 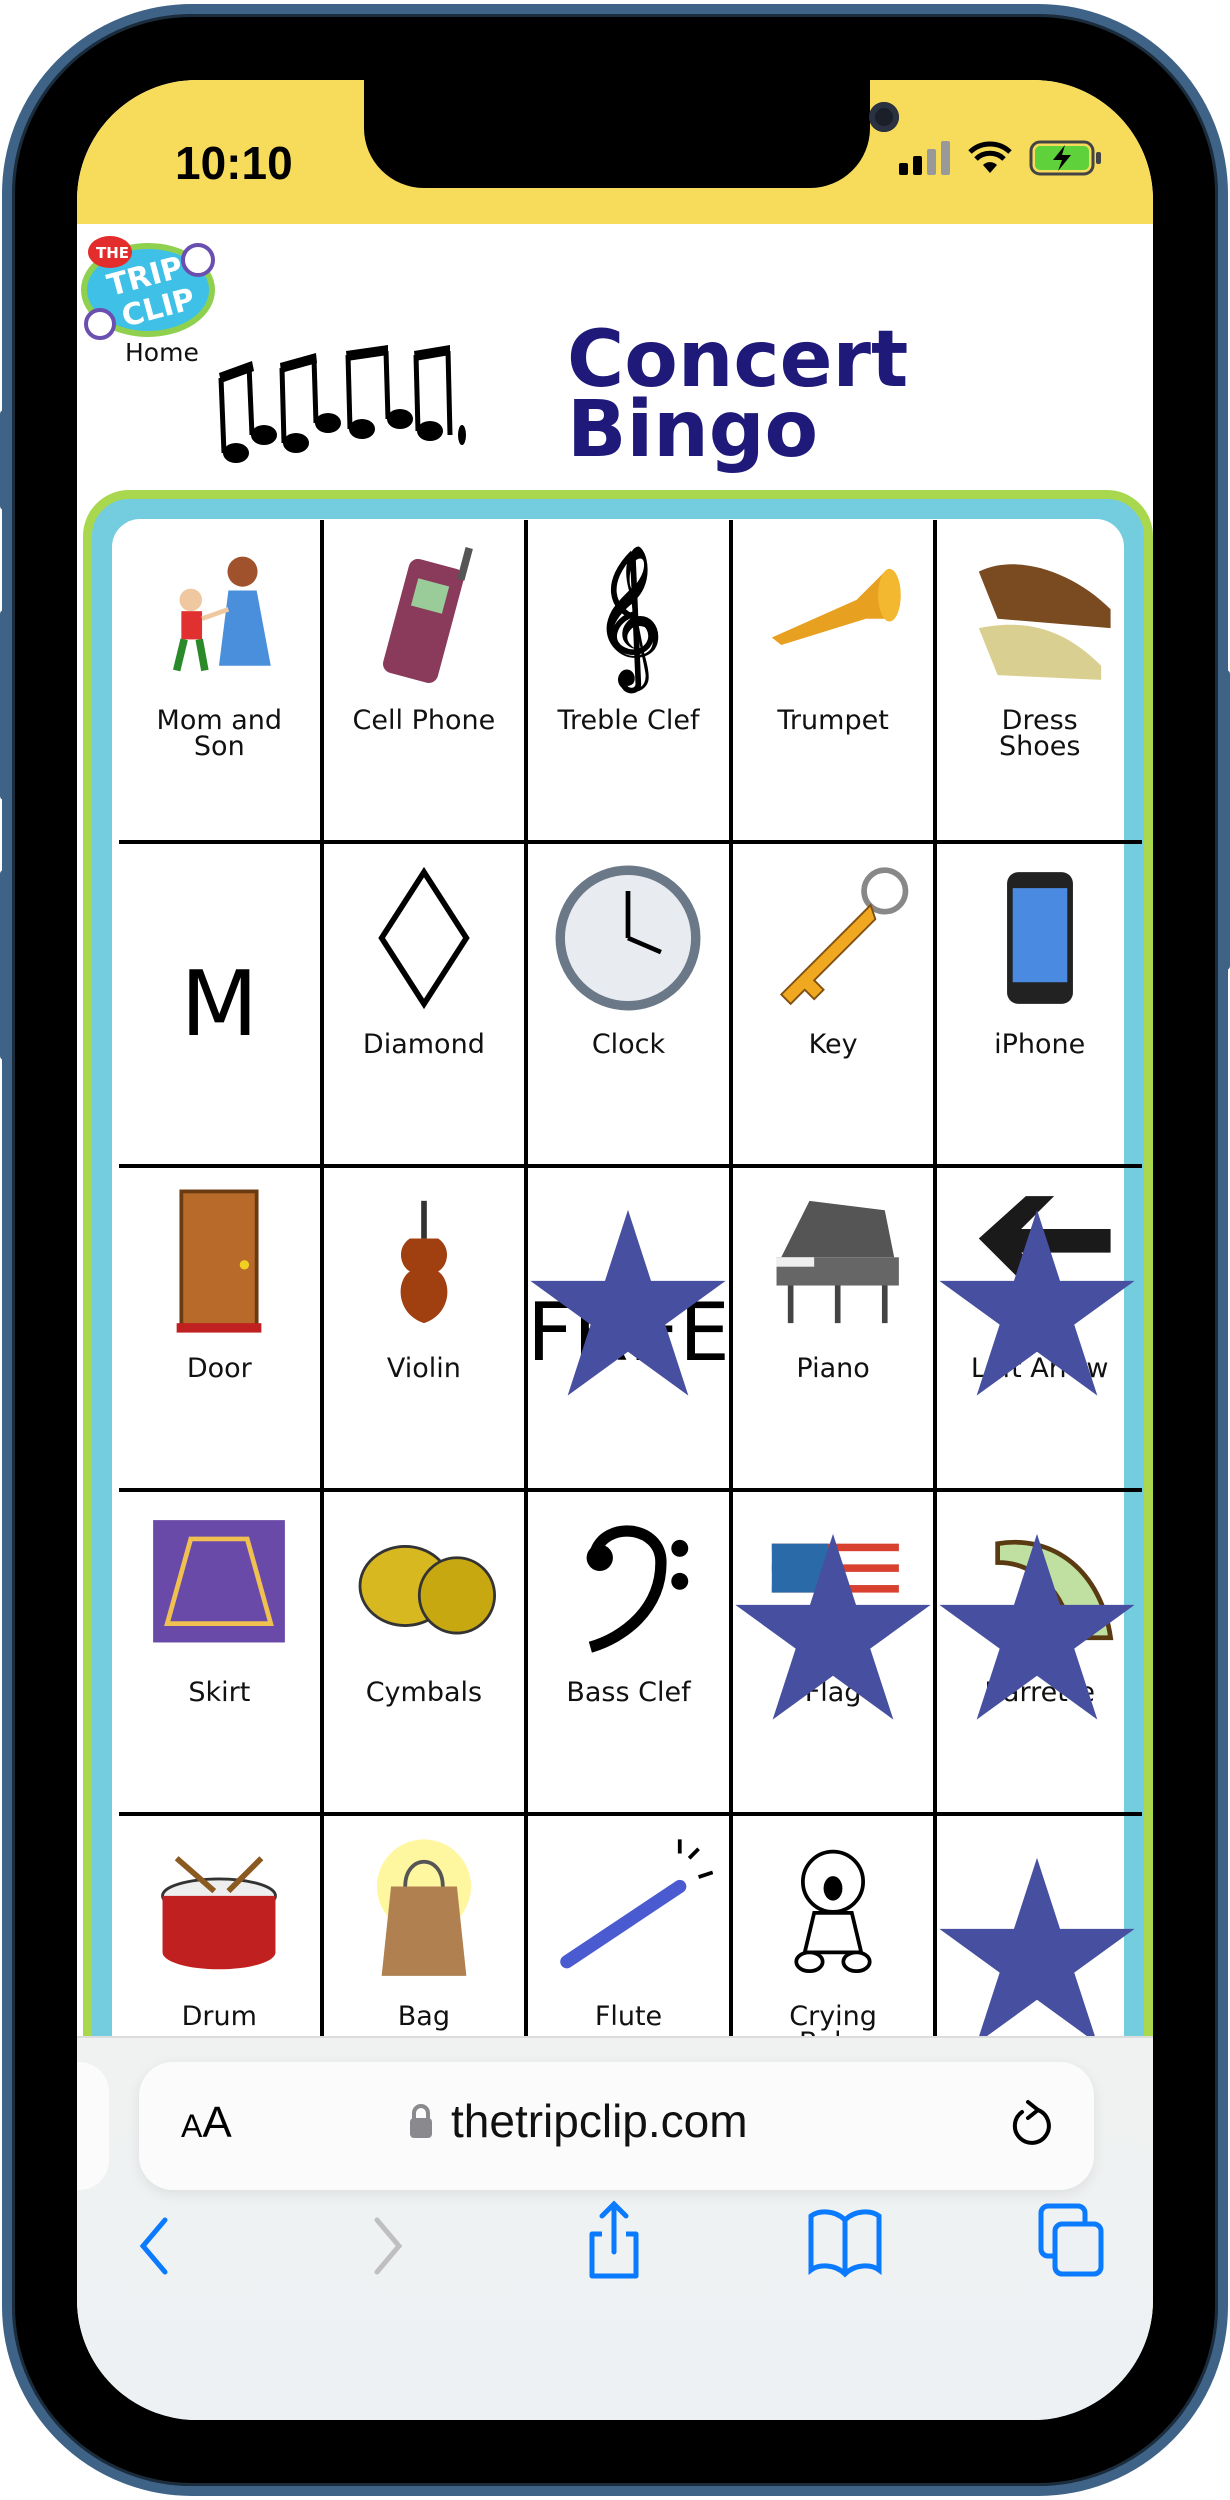 I want to click on bingo-cell: Violin, so click(x=426, y=1330).